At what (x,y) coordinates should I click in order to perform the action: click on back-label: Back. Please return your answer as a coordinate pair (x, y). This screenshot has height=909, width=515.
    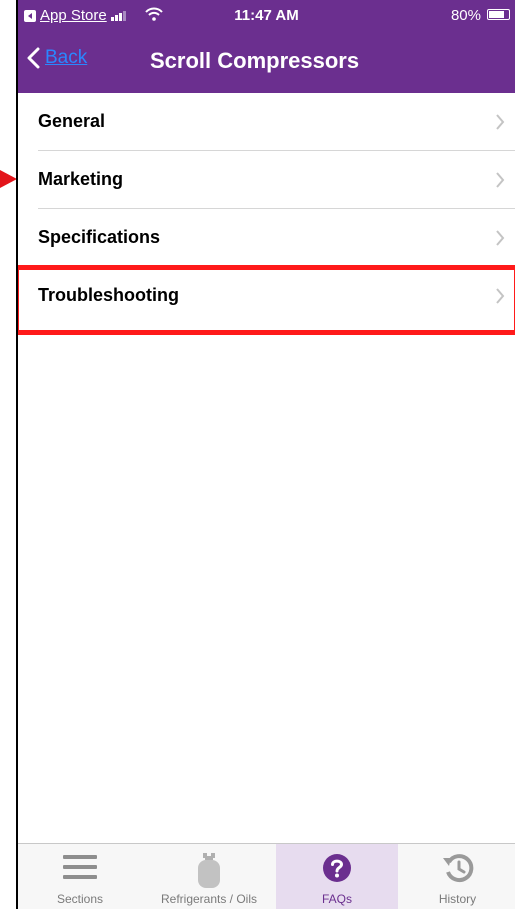
    Looking at the image, I should click on (66, 57).